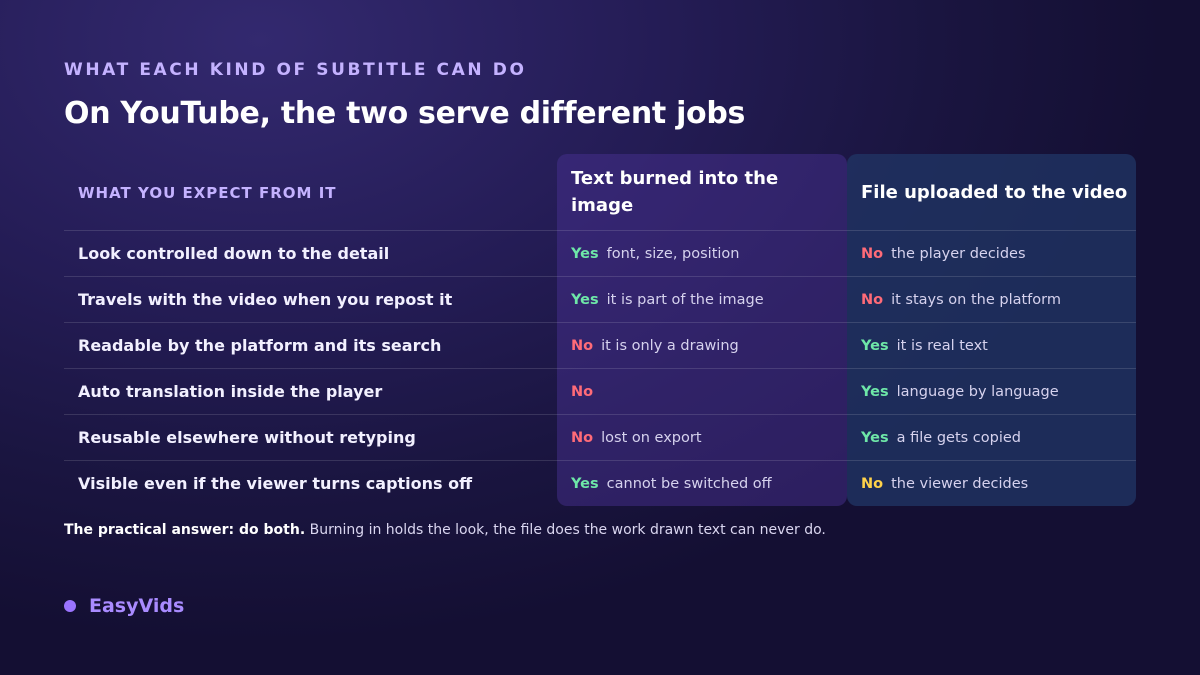  What do you see at coordinates (651, 438) in the screenshot?
I see `burned-note: lost on export` at bounding box center [651, 438].